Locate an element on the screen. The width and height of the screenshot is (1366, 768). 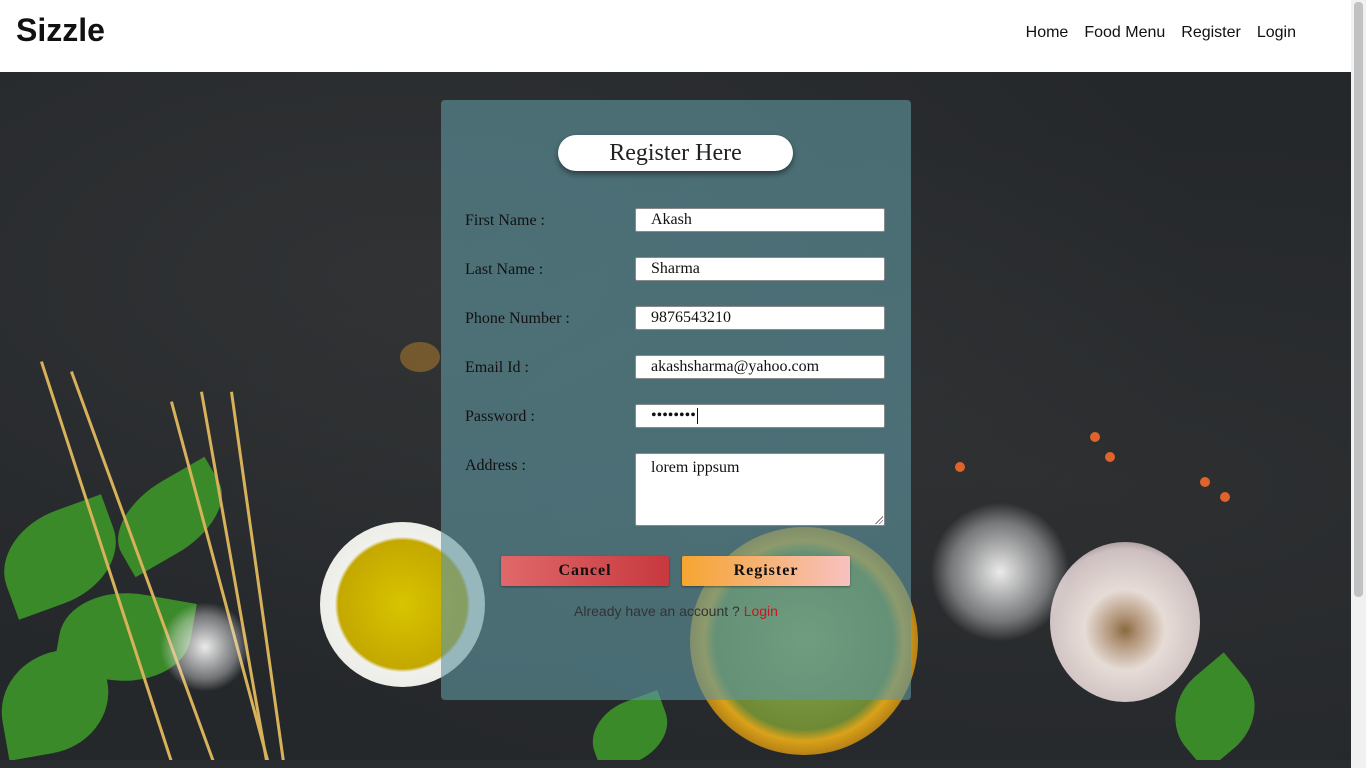
first-name-input: Akash is located at coordinates (760, 220).